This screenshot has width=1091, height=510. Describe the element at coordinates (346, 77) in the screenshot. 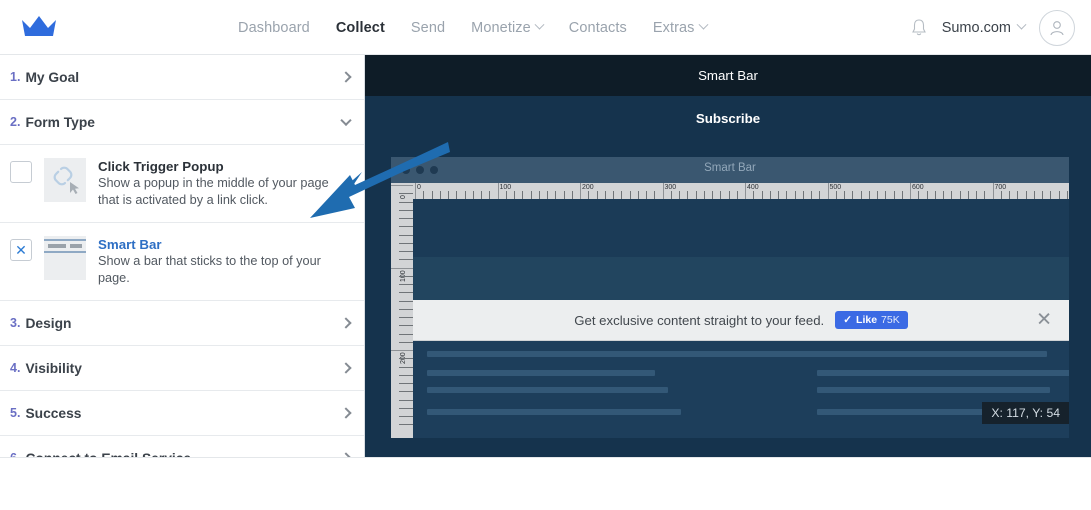

I see `chevron-right-icon` at that location.